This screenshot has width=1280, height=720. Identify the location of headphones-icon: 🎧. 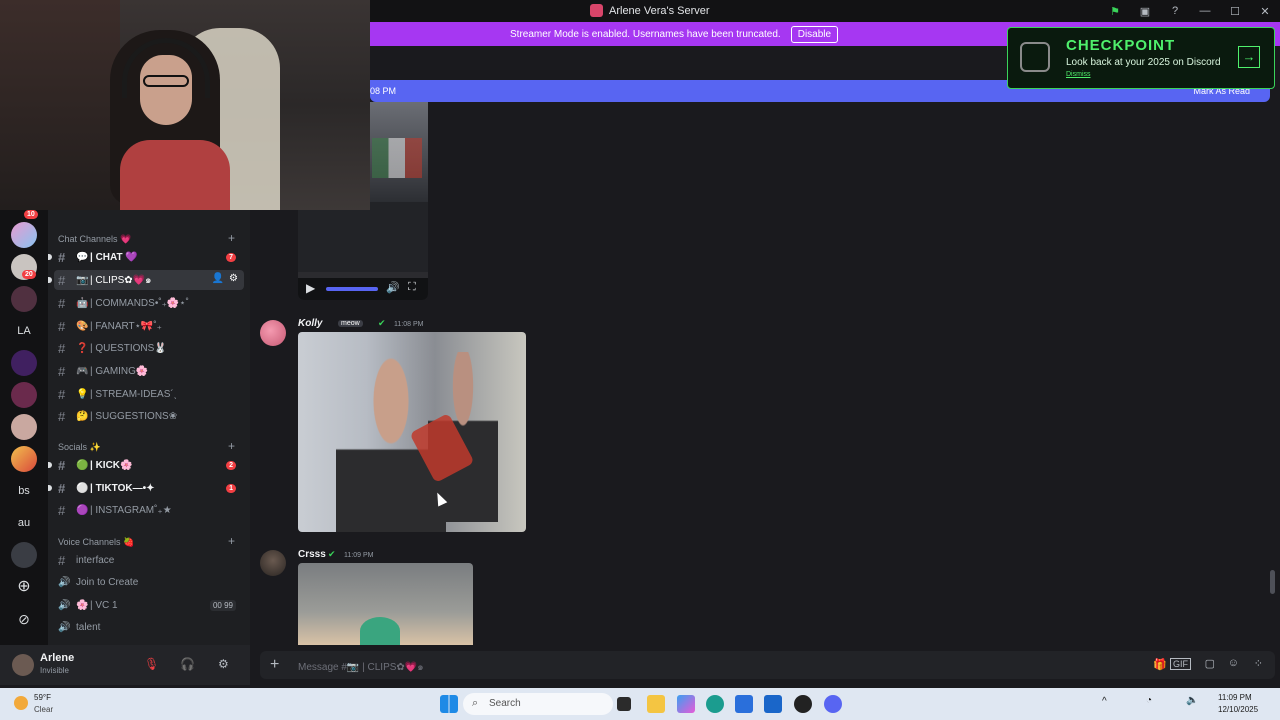
(187, 664).